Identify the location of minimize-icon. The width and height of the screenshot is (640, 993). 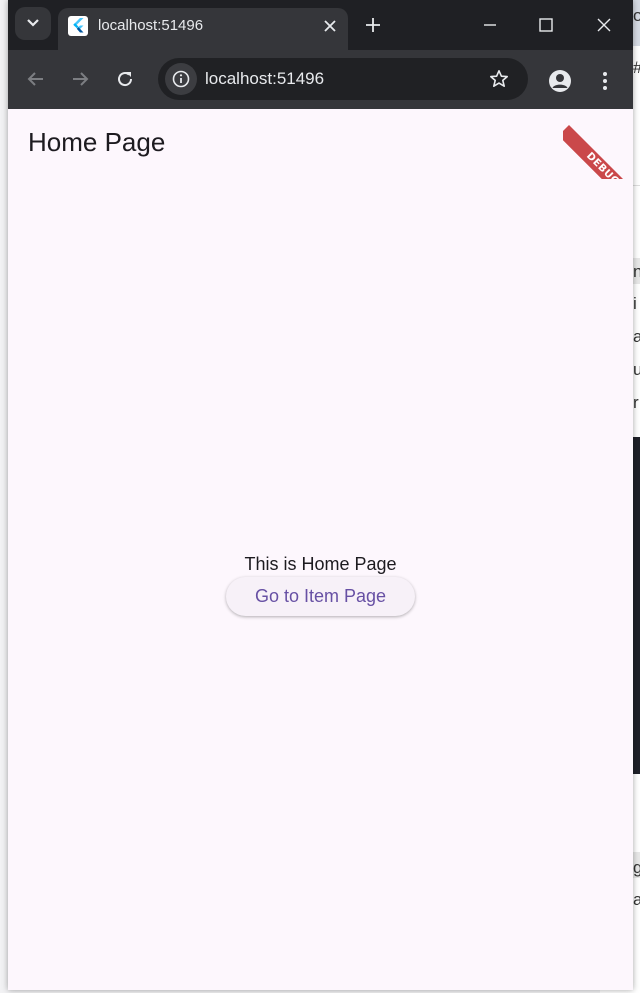
(490, 25).